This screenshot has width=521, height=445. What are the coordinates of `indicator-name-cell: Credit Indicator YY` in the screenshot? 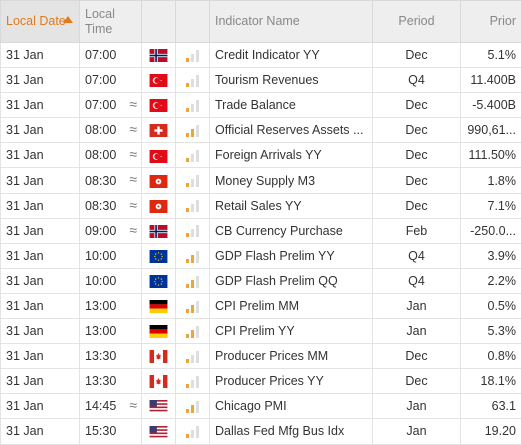 It's located at (291, 55).